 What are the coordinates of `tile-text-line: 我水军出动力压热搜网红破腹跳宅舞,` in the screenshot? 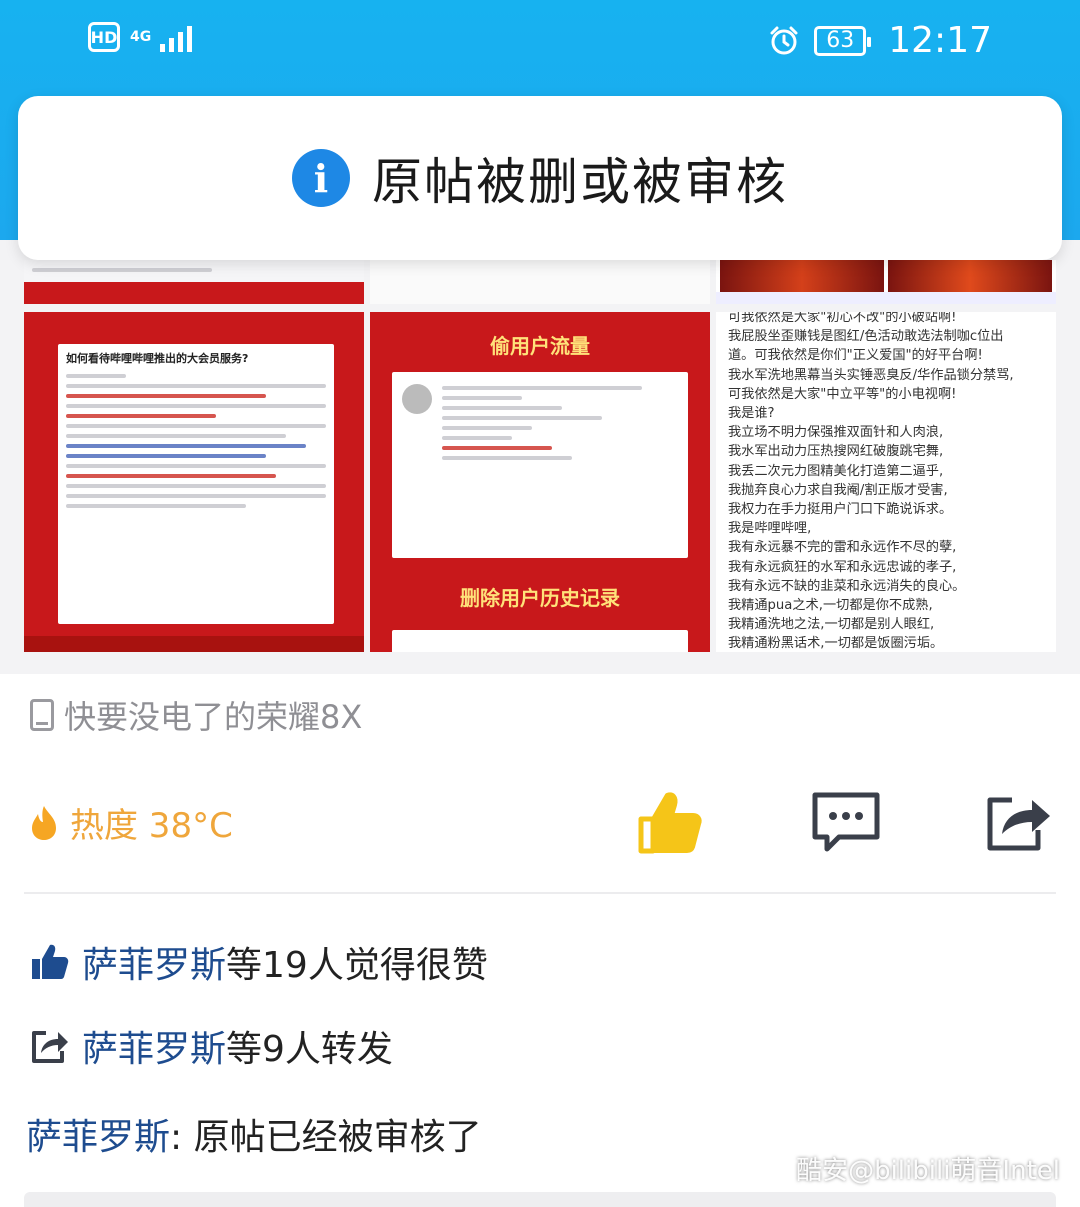 It's located at (836, 452).